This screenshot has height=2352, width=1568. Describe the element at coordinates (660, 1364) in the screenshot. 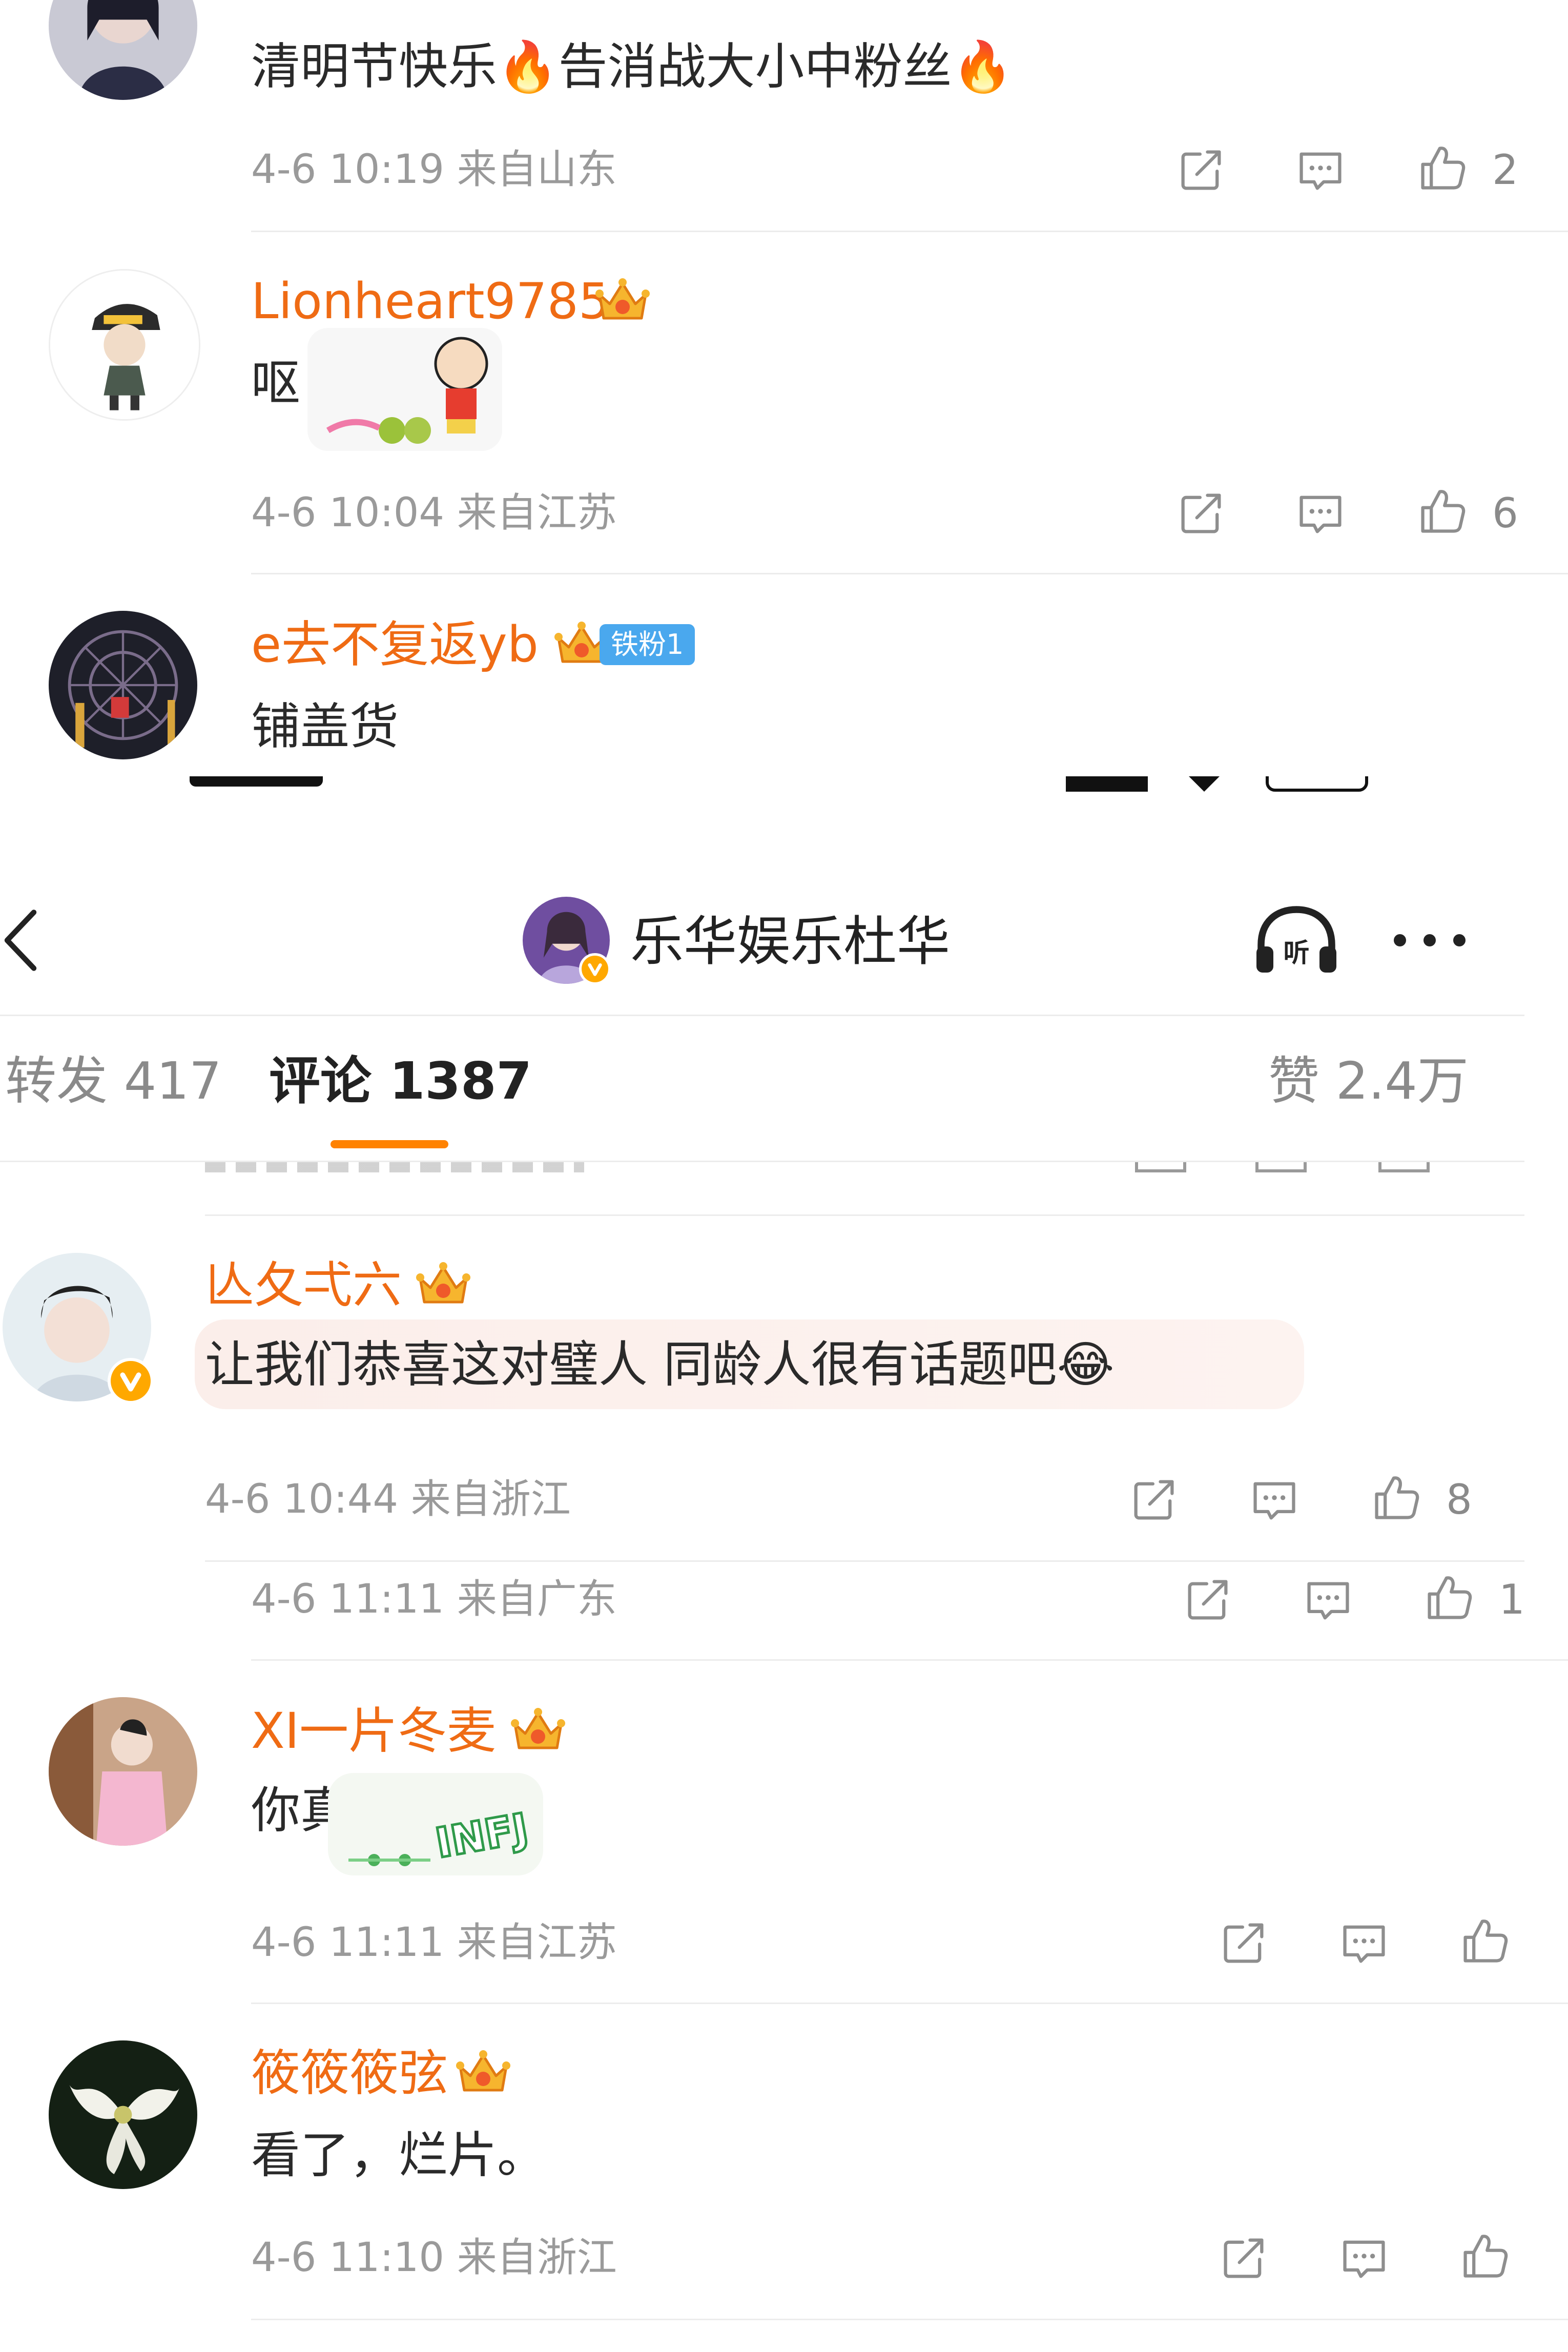

I see `comment-text: 让我们恭喜这对璧人 同龄人很有话题吧😂` at that location.